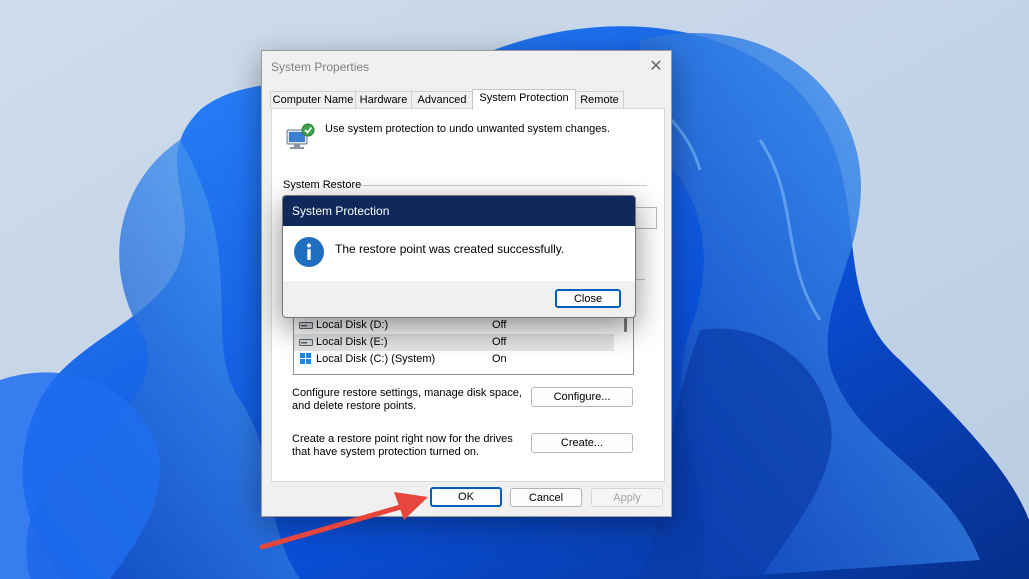 The height and width of the screenshot is (579, 1029). What do you see at coordinates (352, 325) in the screenshot?
I see `drive-name: Local Disk (D:)` at bounding box center [352, 325].